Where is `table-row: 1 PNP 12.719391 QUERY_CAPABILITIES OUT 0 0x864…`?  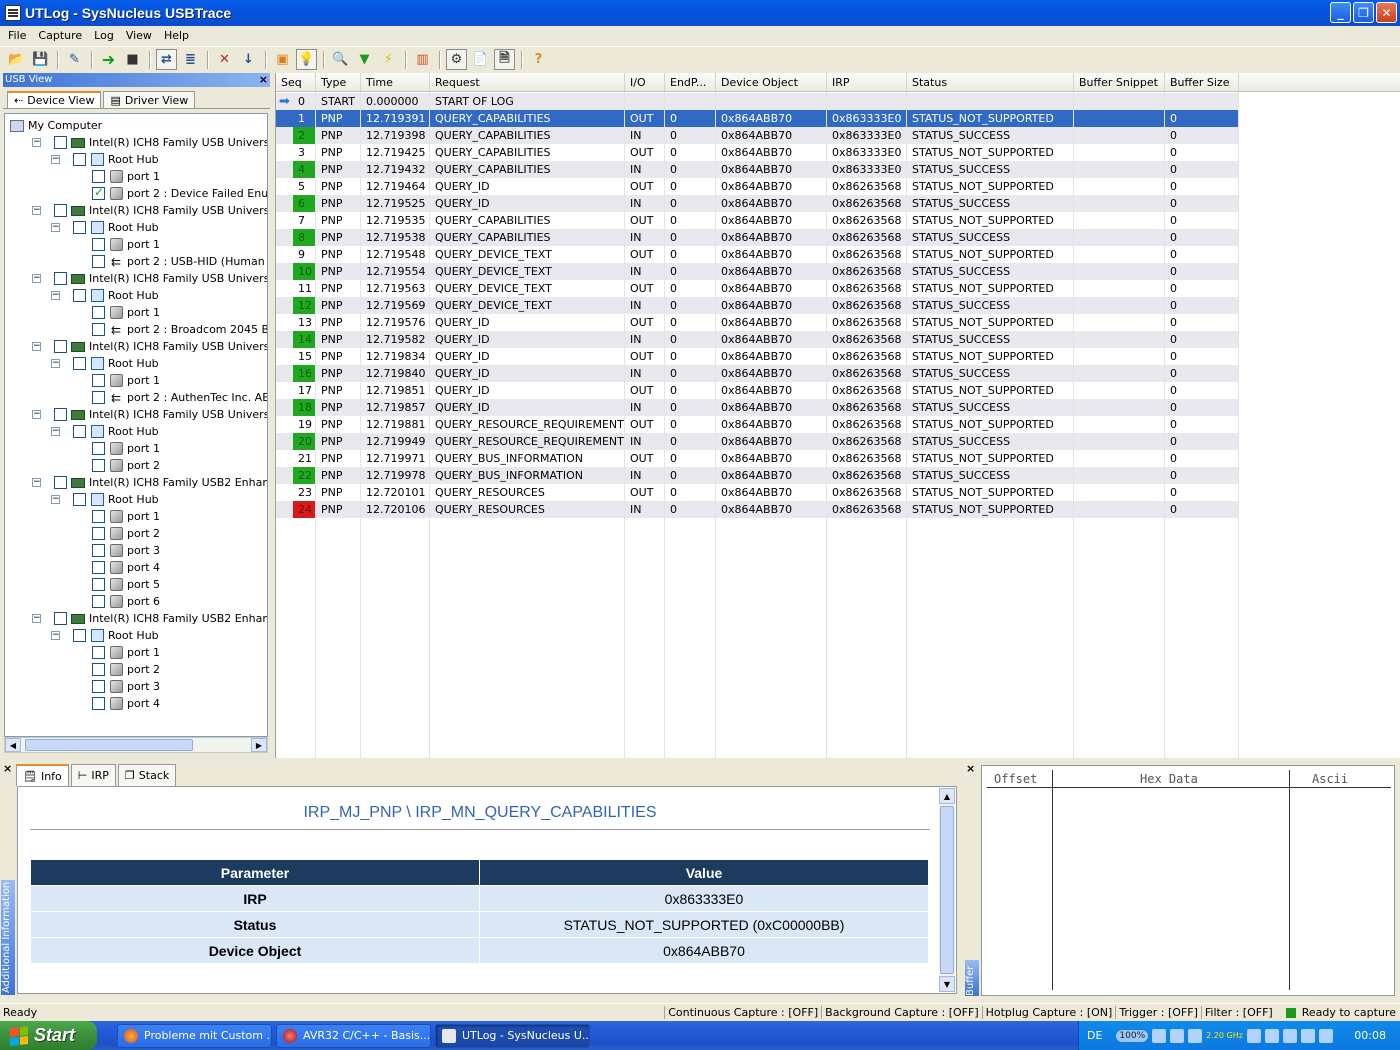
table-row: 1 PNP 12.719391 QUERY_CAPABILITIES OUT 0 0x864… is located at coordinates (757, 118).